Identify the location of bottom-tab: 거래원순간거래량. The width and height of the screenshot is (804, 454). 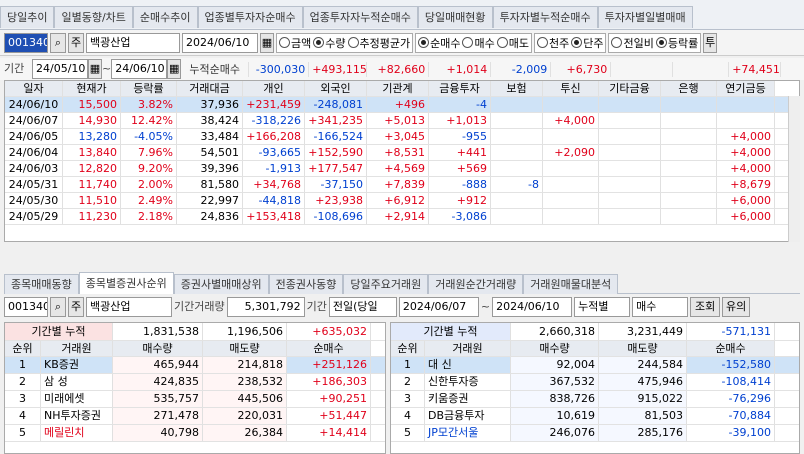
(476, 284).